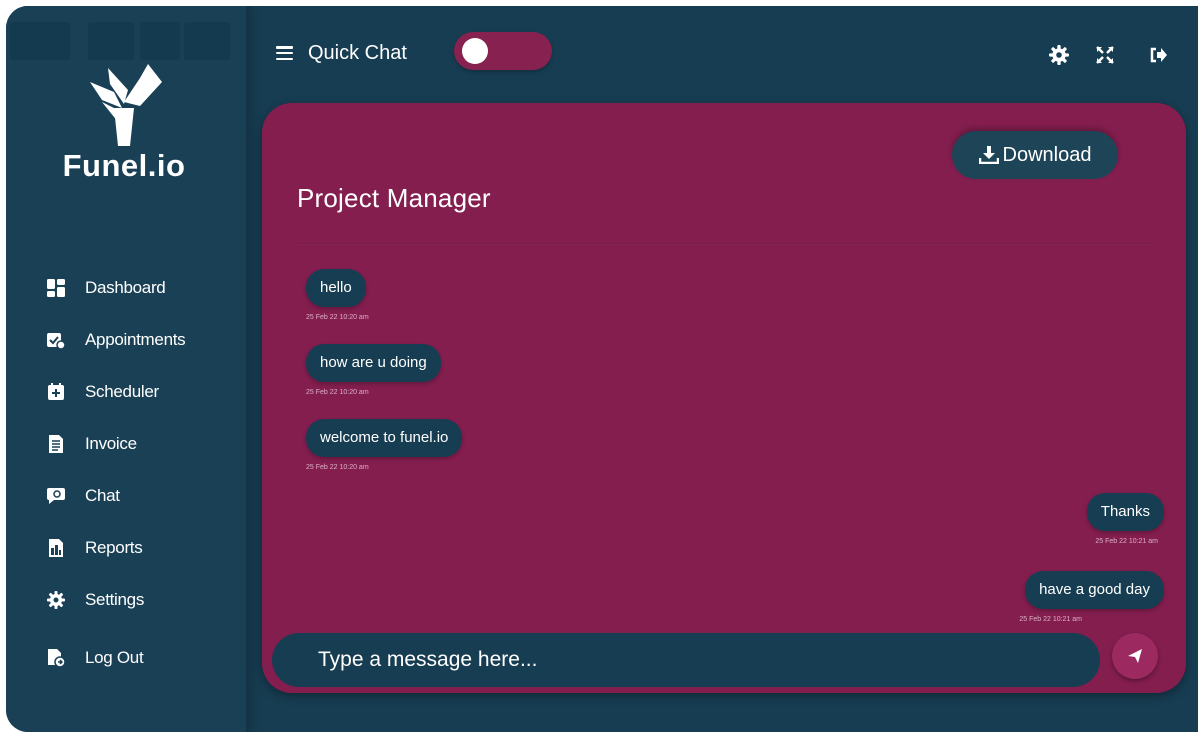 This screenshot has width=1198, height=732. I want to click on message-bubble-outgoing: have a good day, so click(1094, 590).